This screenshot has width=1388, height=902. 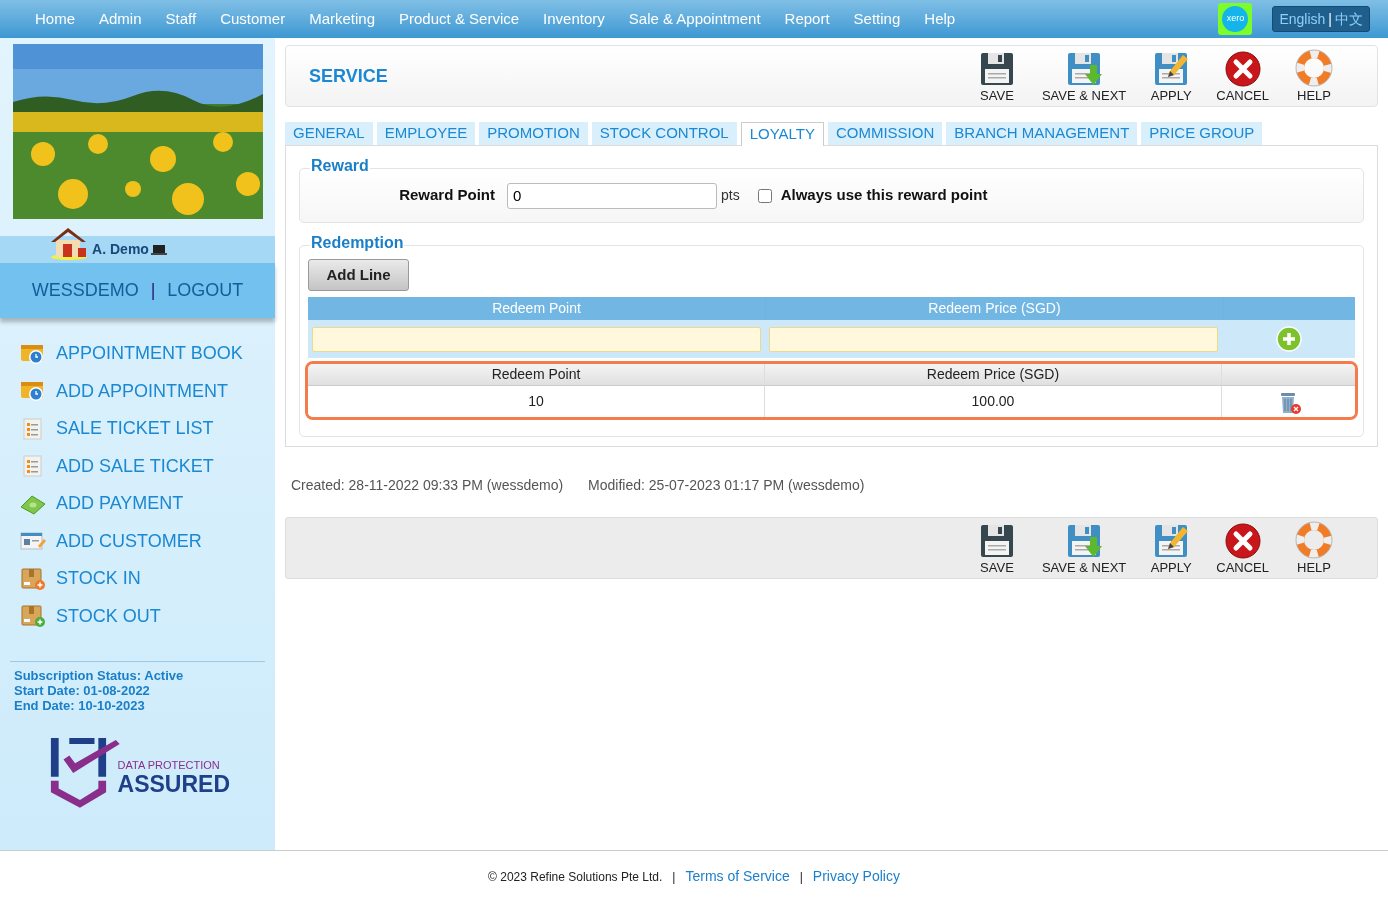 I want to click on id-card-icon, so click(x=33, y=541).